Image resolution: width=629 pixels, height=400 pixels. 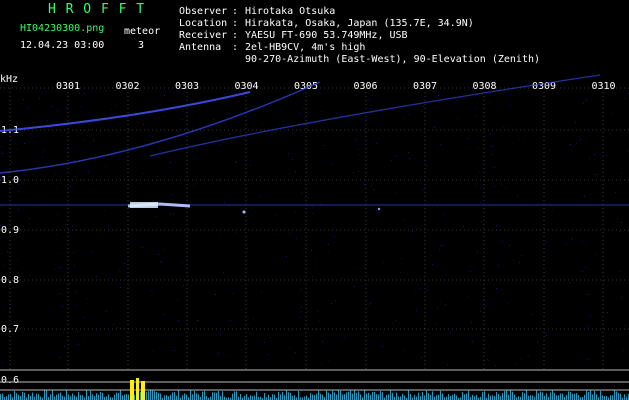 What do you see at coordinates (187, 86) in the screenshot?
I see `minute-label: 0303` at bounding box center [187, 86].